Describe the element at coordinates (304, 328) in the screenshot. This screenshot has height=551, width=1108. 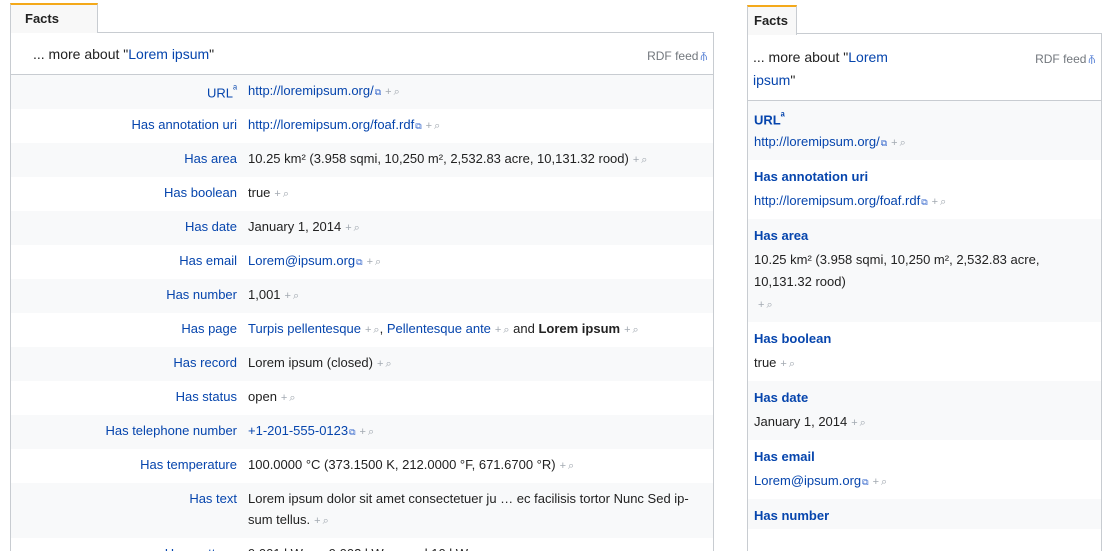
I see `value-link: Turpis pellentesque` at that location.